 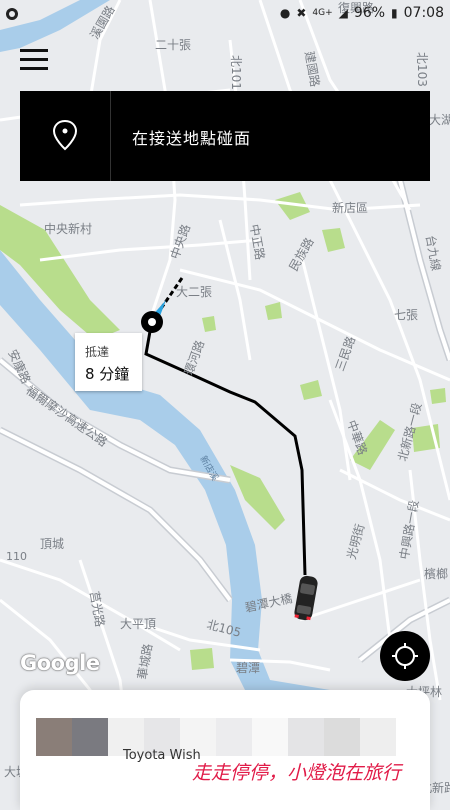 I want to click on crosshair-icon, so click(x=405, y=656).